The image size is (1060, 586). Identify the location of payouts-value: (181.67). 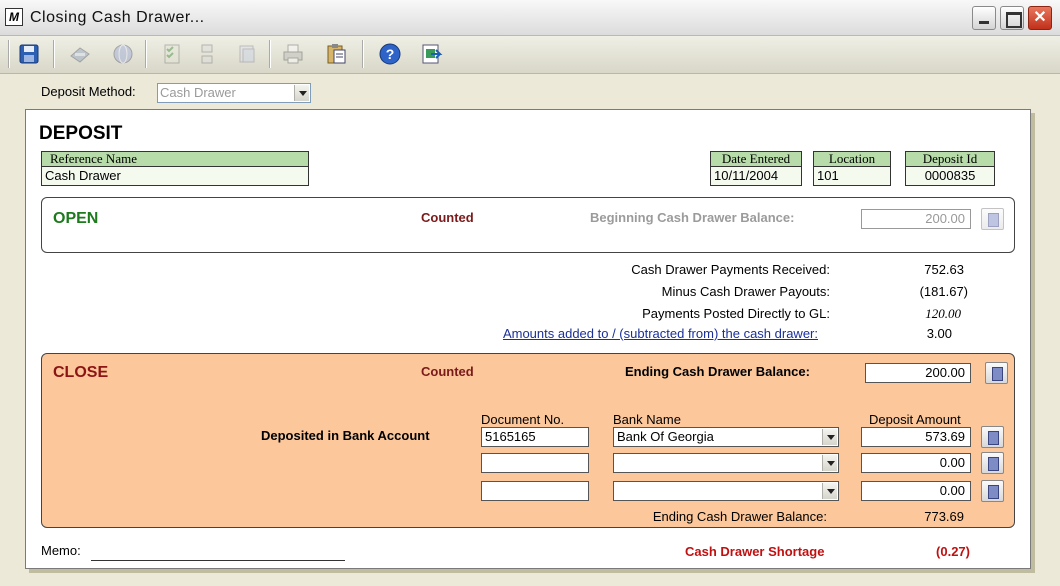
(943, 291).